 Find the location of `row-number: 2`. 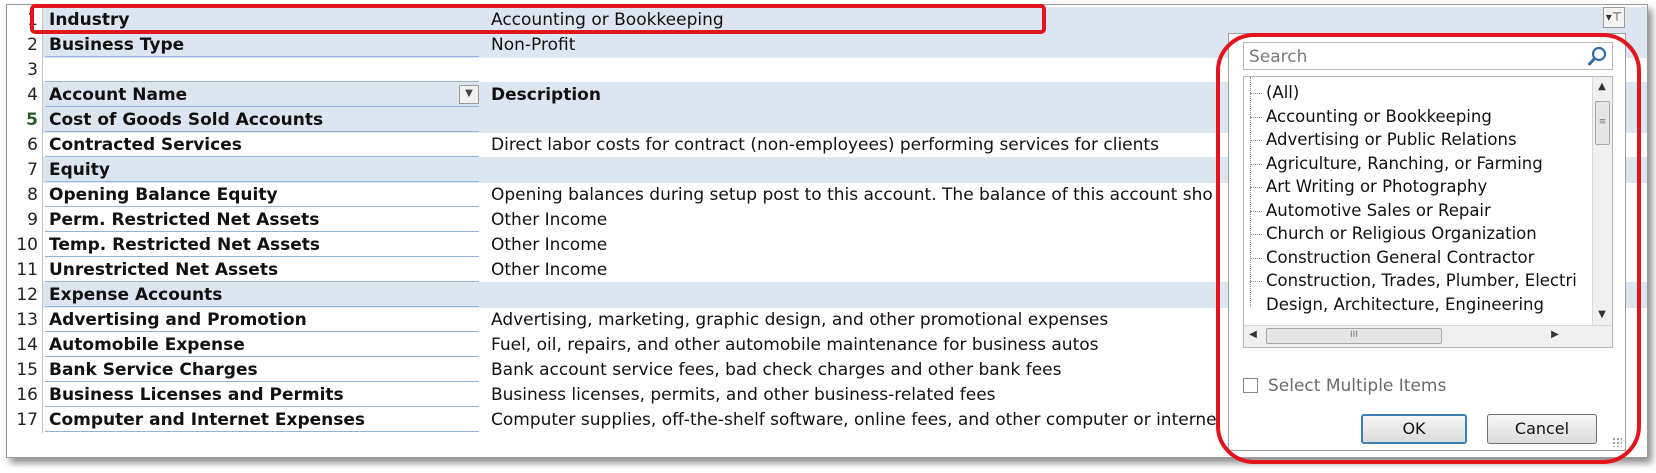

row-number: 2 is located at coordinates (25, 45).